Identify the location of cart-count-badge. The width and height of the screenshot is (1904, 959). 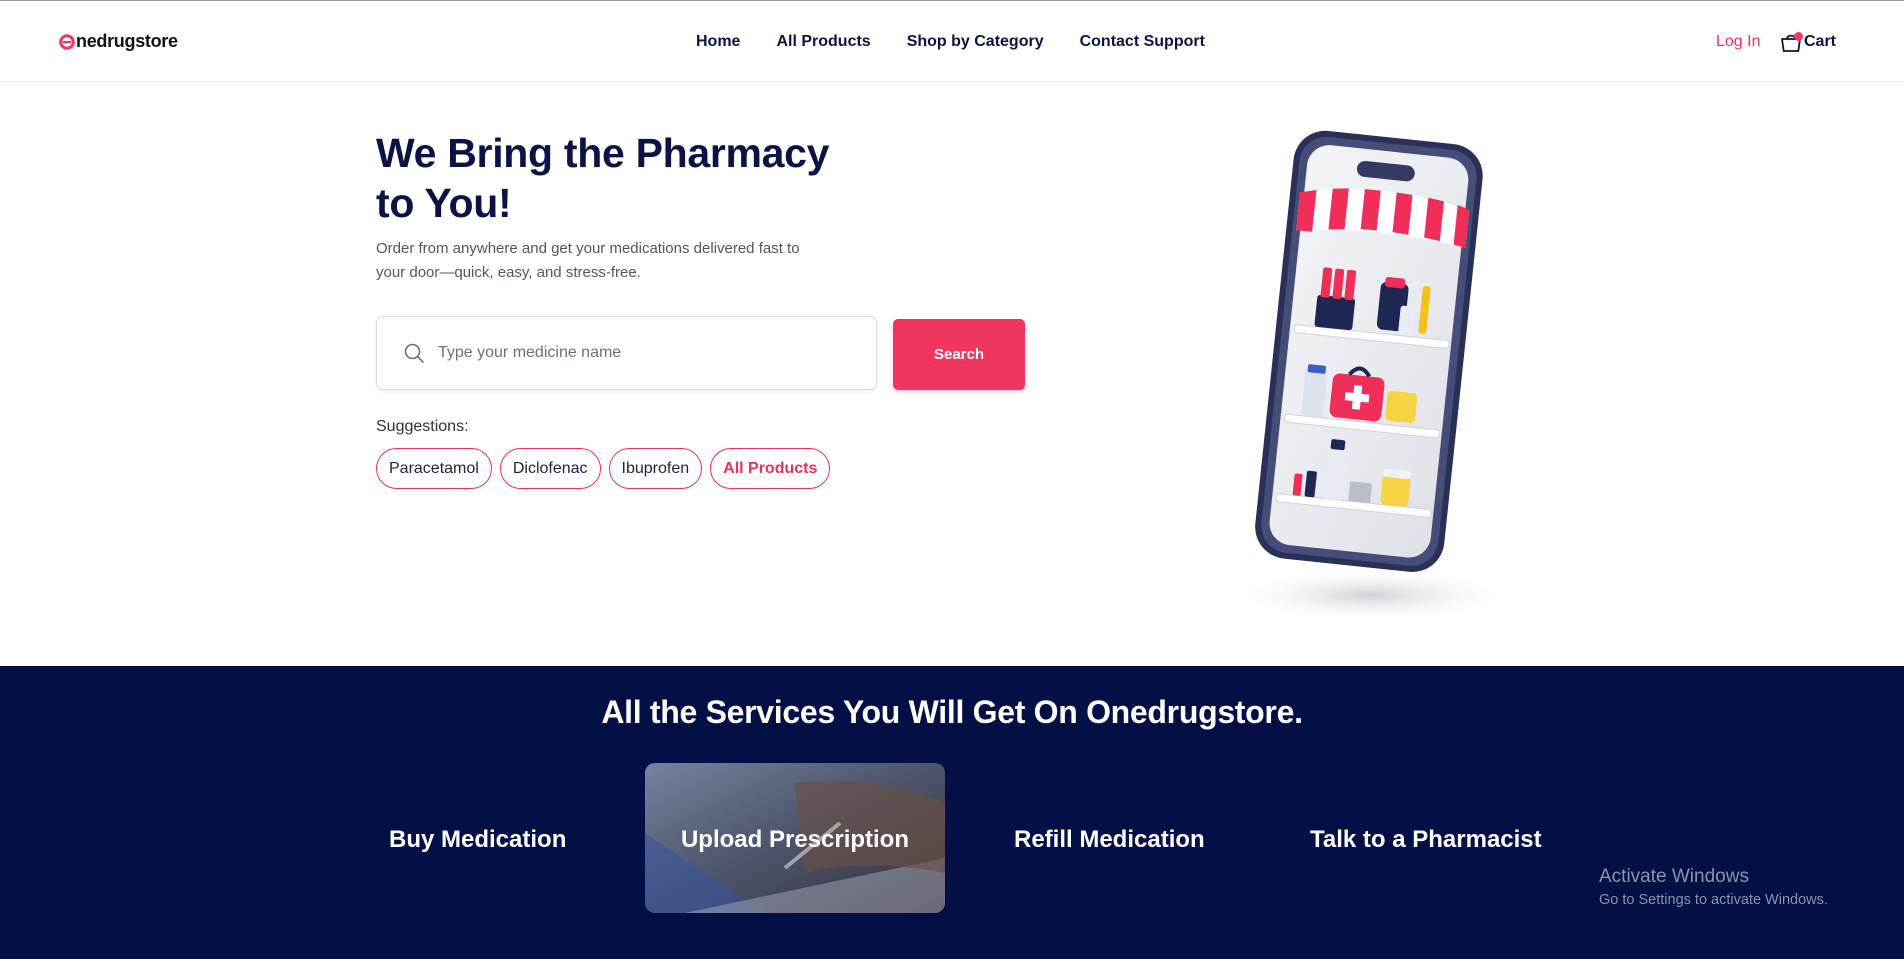
(1798, 36).